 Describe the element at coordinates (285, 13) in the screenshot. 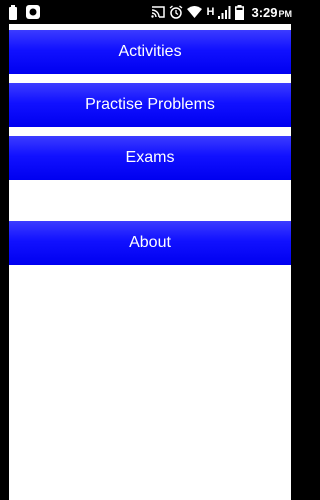

I see `status-time-suffix: PM` at that location.